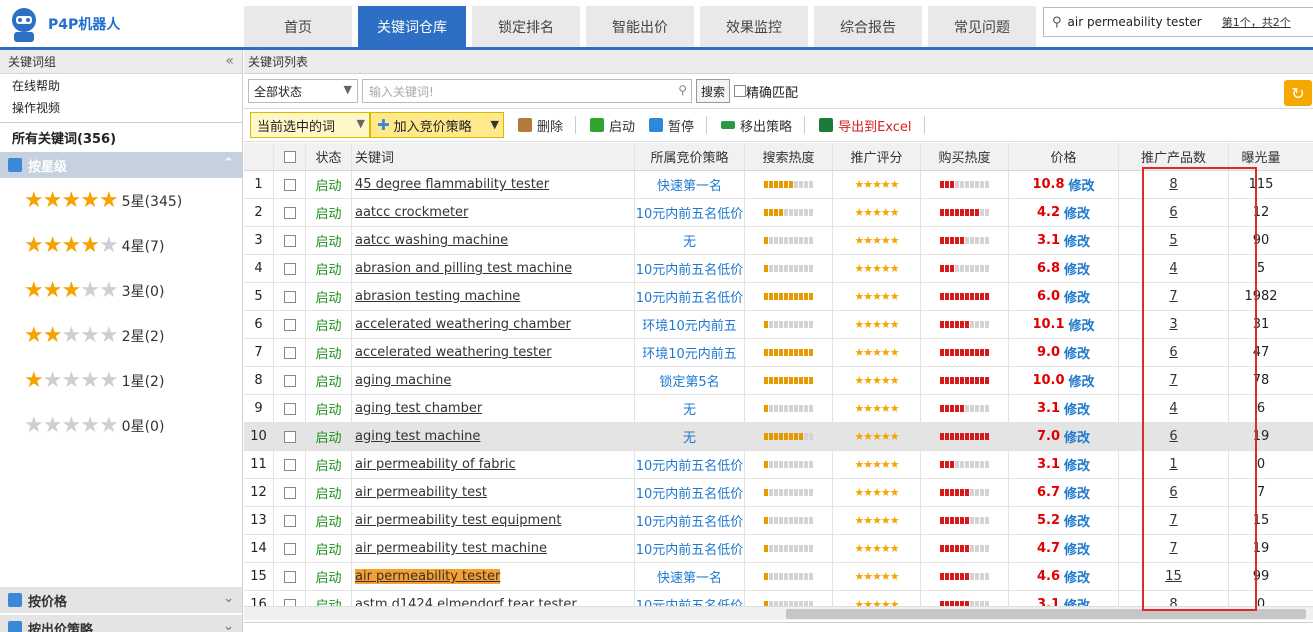 The image size is (1313, 632). What do you see at coordinates (982, 26) in the screenshot?
I see `tab-6: 常见问题` at bounding box center [982, 26].